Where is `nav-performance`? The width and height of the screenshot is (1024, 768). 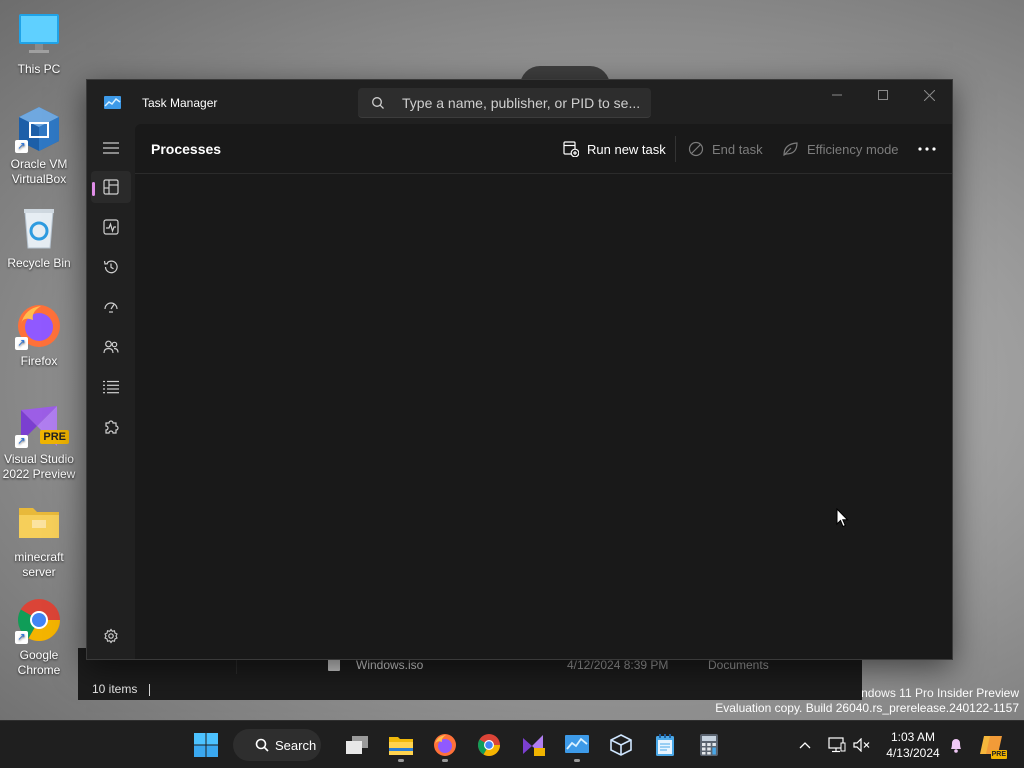 nav-performance is located at coordinates (111, 227).